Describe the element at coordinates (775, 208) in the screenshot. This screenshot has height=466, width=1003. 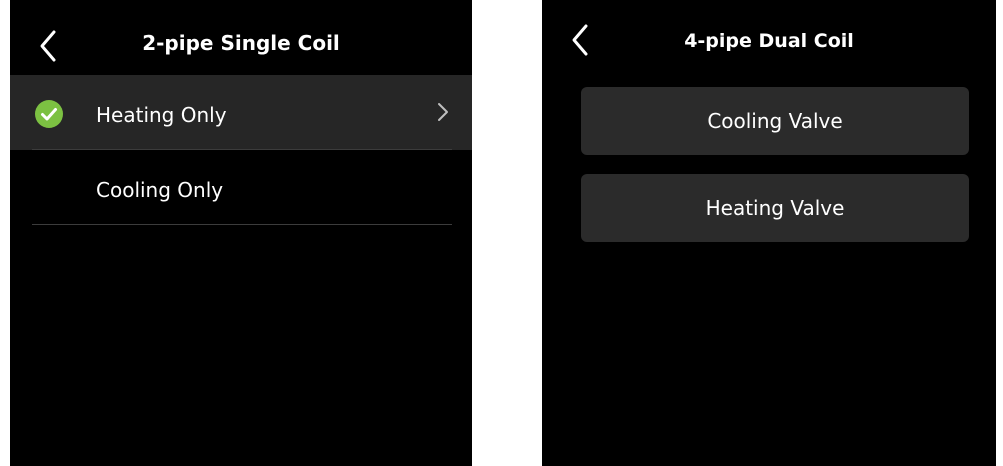
I see `heating-valve-button: Heating Valve` at that location.